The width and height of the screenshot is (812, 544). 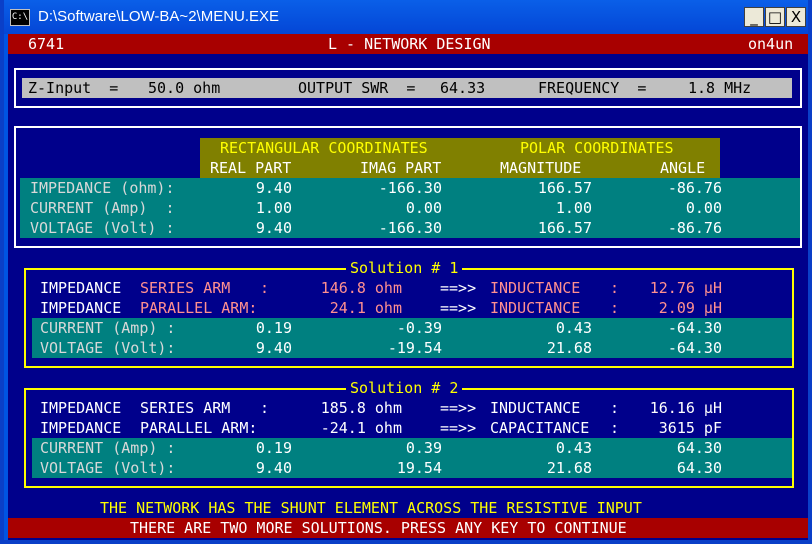 I want to click on header-code: 6741, so click(x=46, y=44).